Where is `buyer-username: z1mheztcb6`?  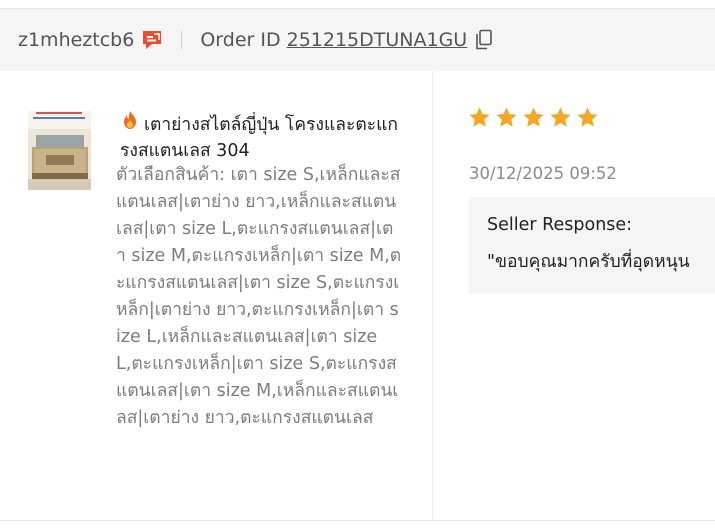 buyer-username: z1mheztcb6 is located at coordinates (76, 40).